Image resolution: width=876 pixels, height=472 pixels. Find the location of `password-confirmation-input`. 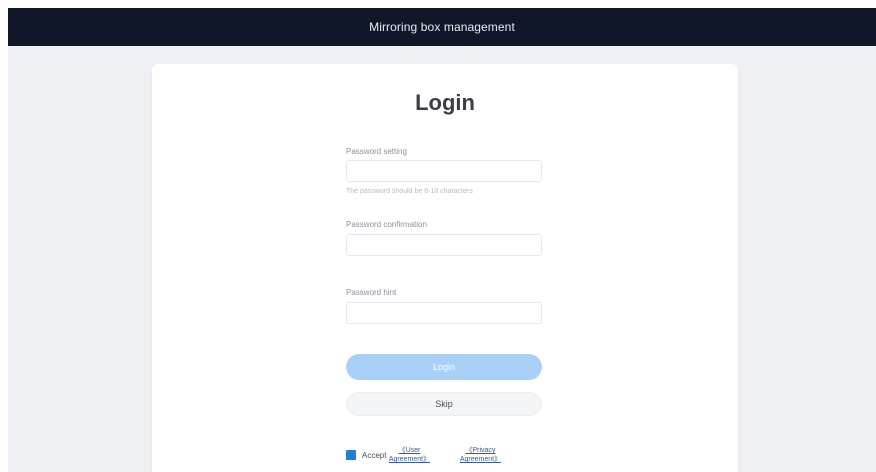

password-confirmation-input is located at coordinates (444, 245).